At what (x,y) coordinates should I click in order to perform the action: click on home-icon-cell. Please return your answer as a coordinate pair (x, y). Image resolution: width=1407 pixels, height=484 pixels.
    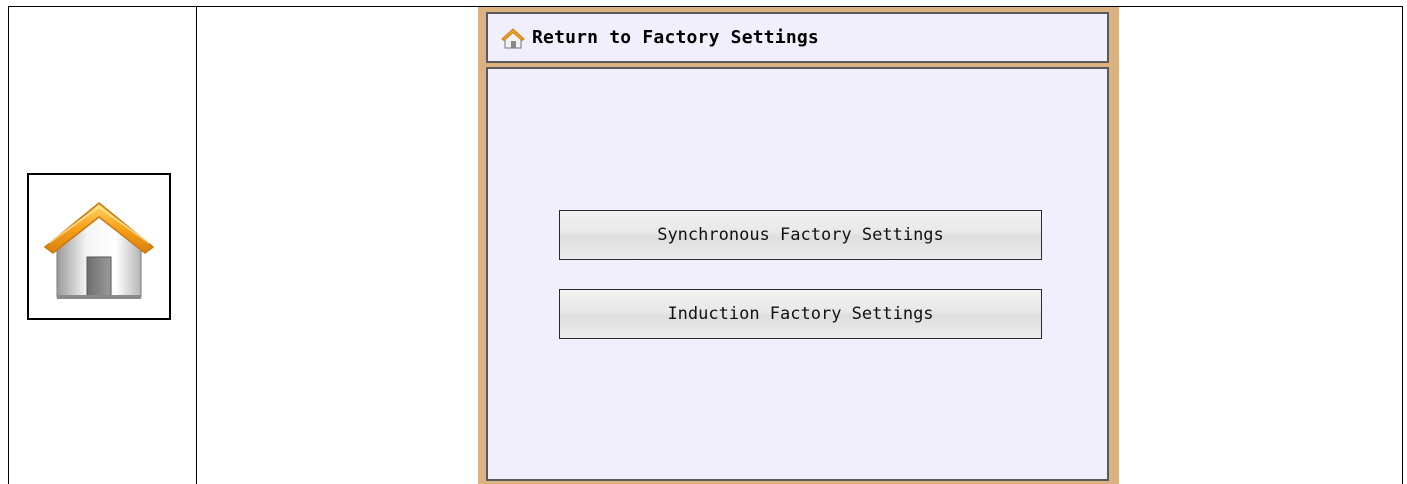
    Looking at the image, I should click on (99, 246).